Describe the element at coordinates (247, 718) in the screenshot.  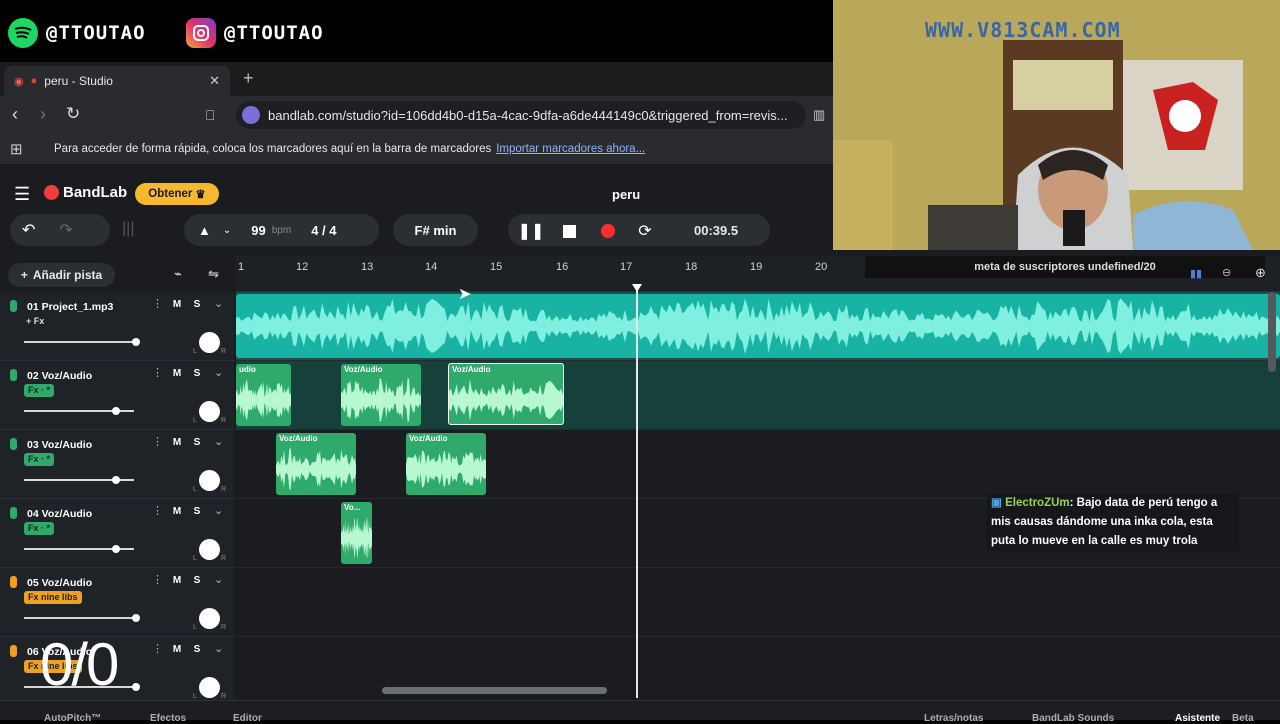
I see `editor-tab: Editor` at that location.